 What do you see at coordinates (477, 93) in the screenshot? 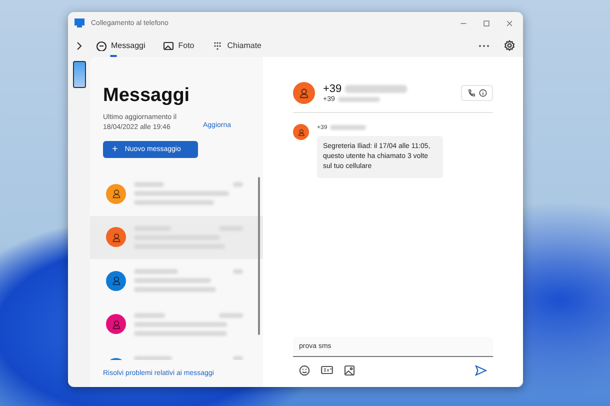
I see `call-info-buttons` at bounding box center [477, 93].